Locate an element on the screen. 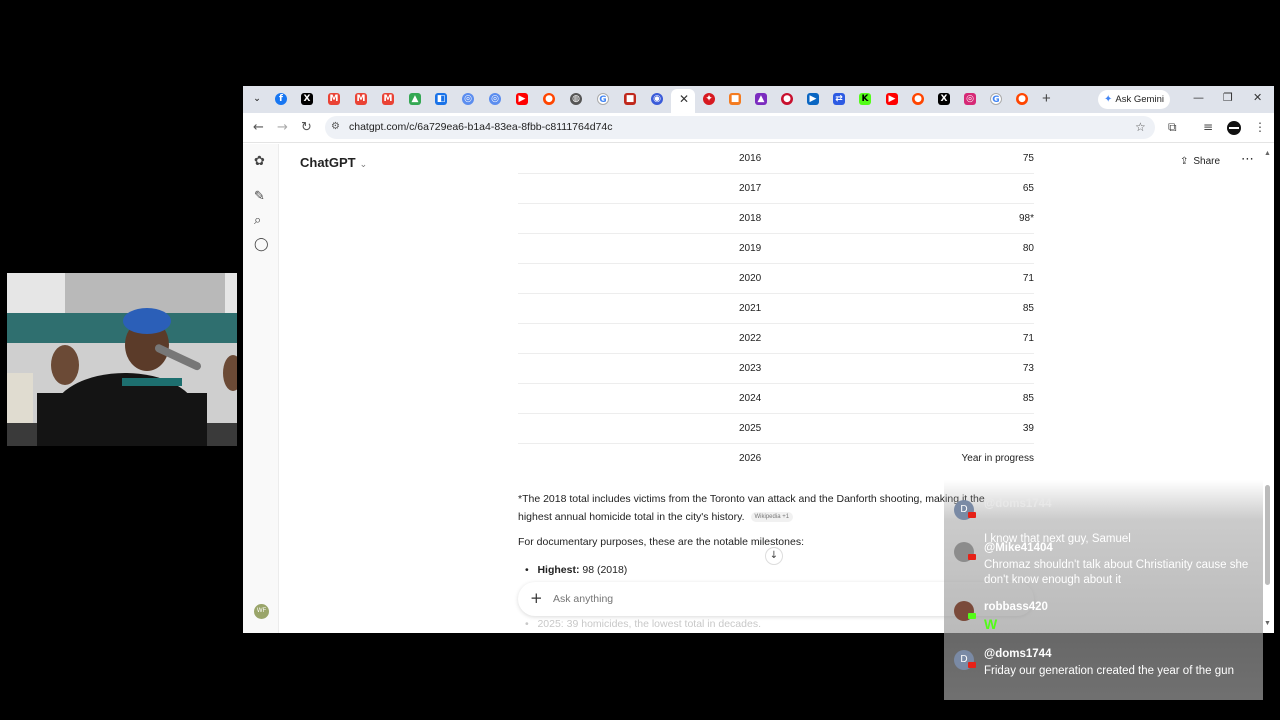 This screenshot has width=1280, height=720. tab-app-icon: ◉ is located at coordinates (657, 99).